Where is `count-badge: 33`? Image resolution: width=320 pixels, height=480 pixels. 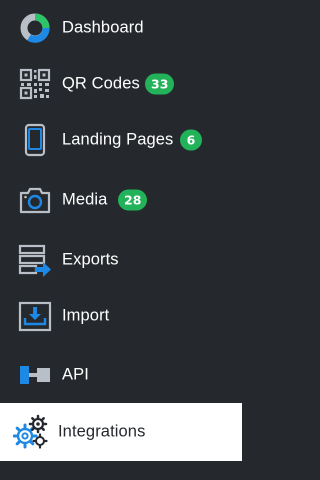
count-badge: 33 is located at coordinates (160, 84).